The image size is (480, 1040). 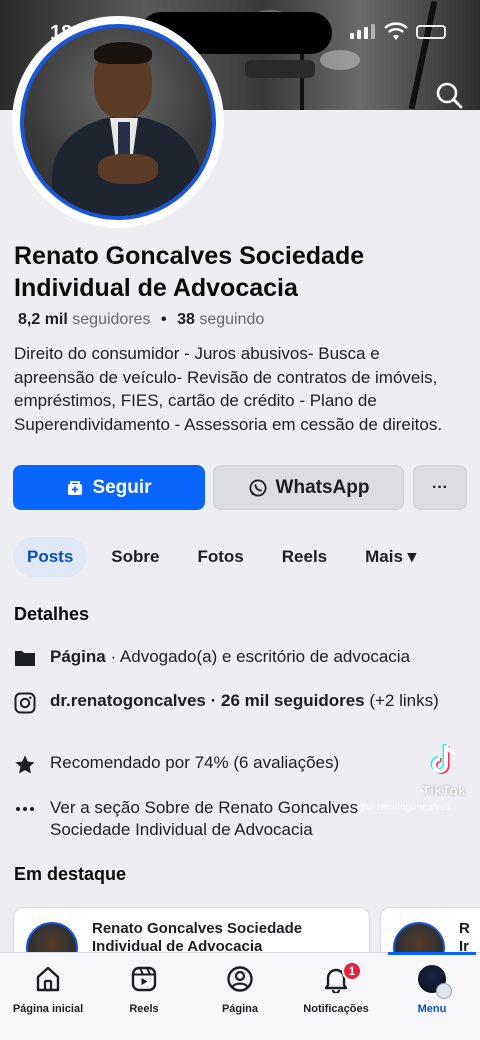 What do you see at coordinates (32, 819) in the screenshot?
I see `ellipsis-icon` at bounding box center [32, 819].